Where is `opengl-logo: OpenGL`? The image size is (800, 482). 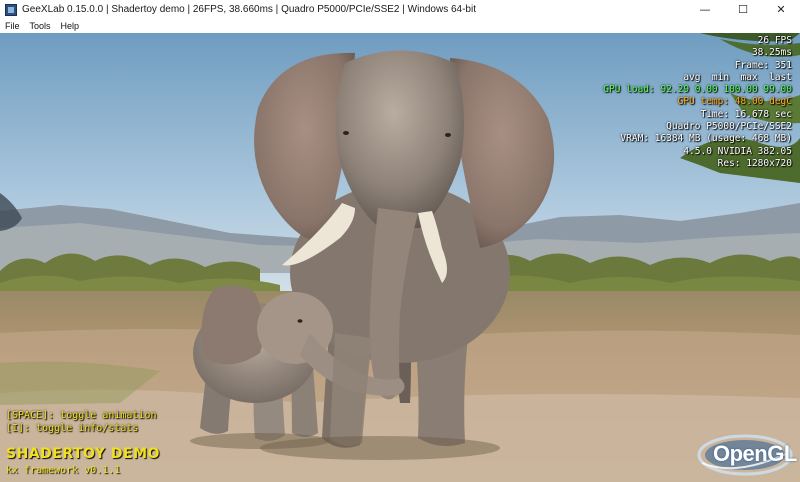 opengl-logo: OpenGL is located at coordinates (746, 455).